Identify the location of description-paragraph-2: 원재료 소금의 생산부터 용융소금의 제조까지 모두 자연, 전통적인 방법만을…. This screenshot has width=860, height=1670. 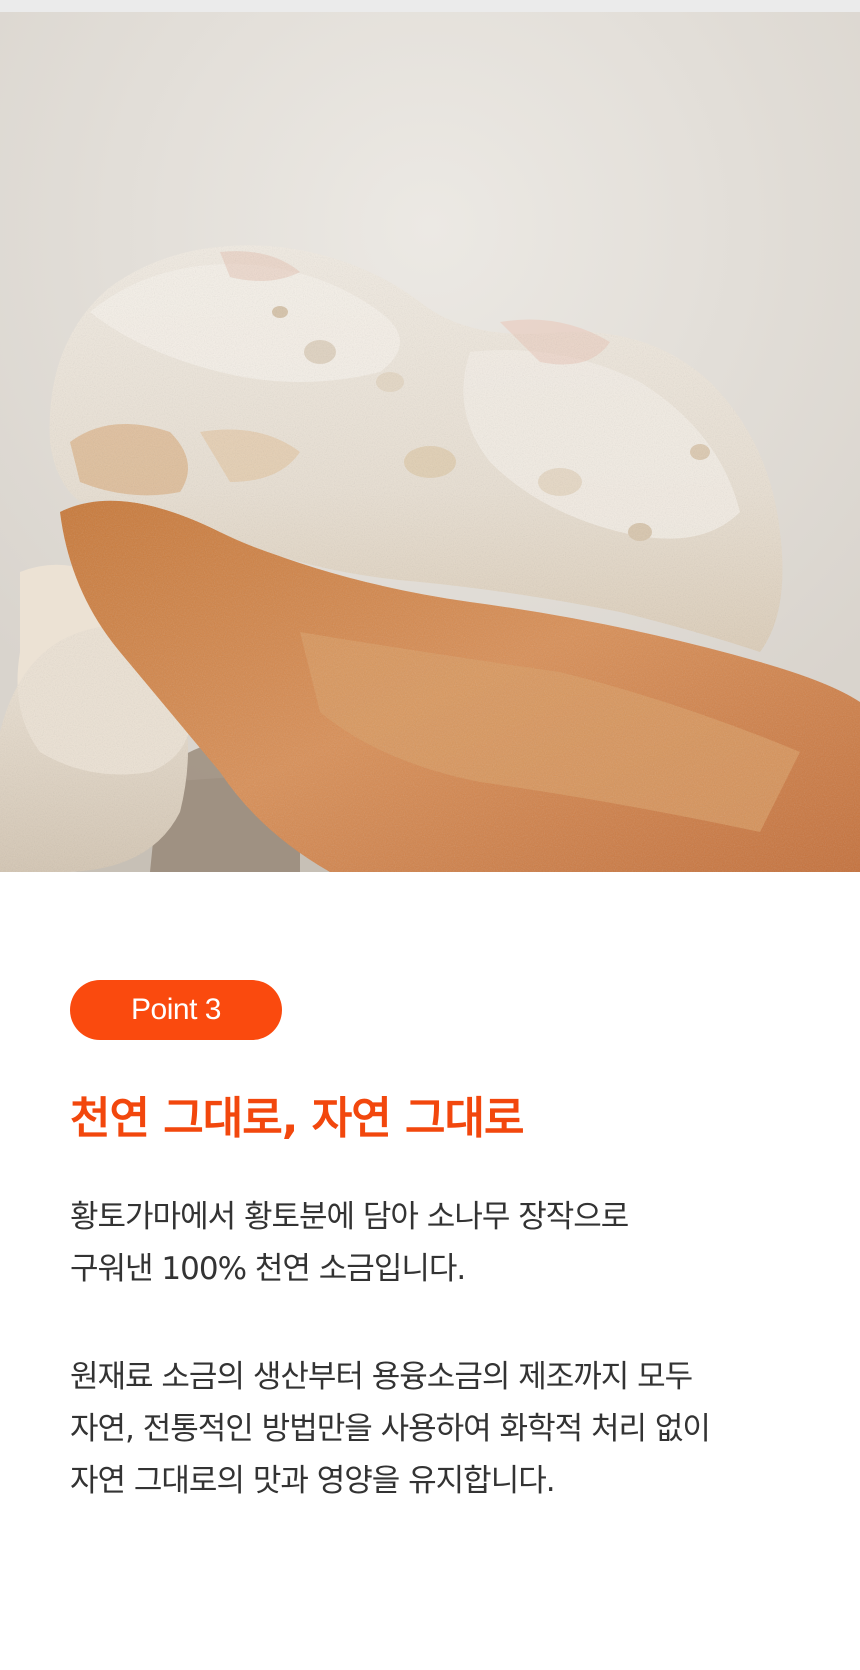
(435, 1429).